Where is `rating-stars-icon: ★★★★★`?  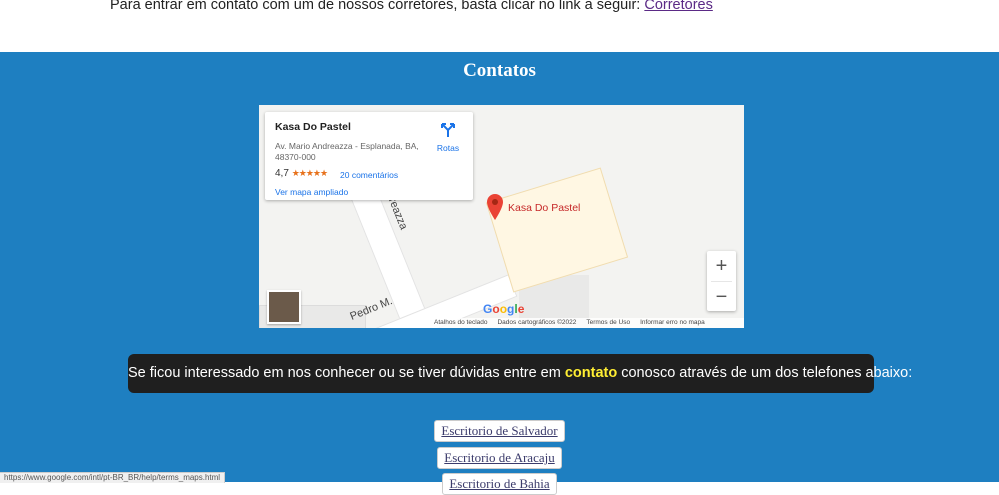 rating-stars-icon: ★★★★★ is located at coordinates (309, 173).